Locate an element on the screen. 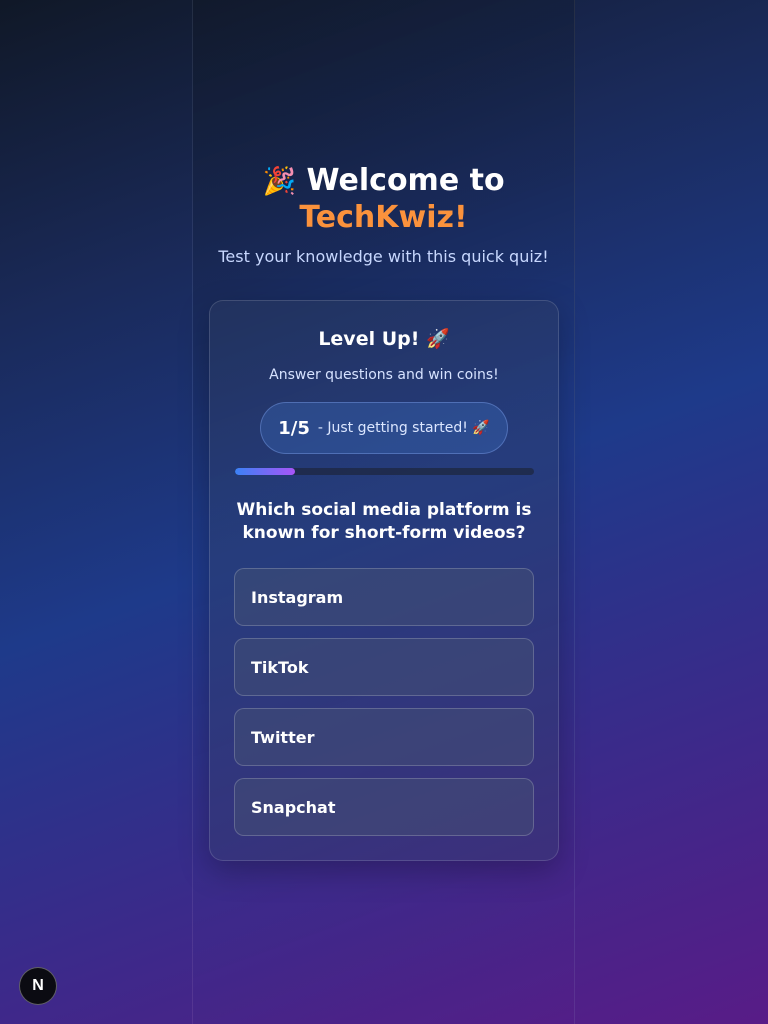  party-popper-icon: 🎉 is located at coordinates (279, 181).